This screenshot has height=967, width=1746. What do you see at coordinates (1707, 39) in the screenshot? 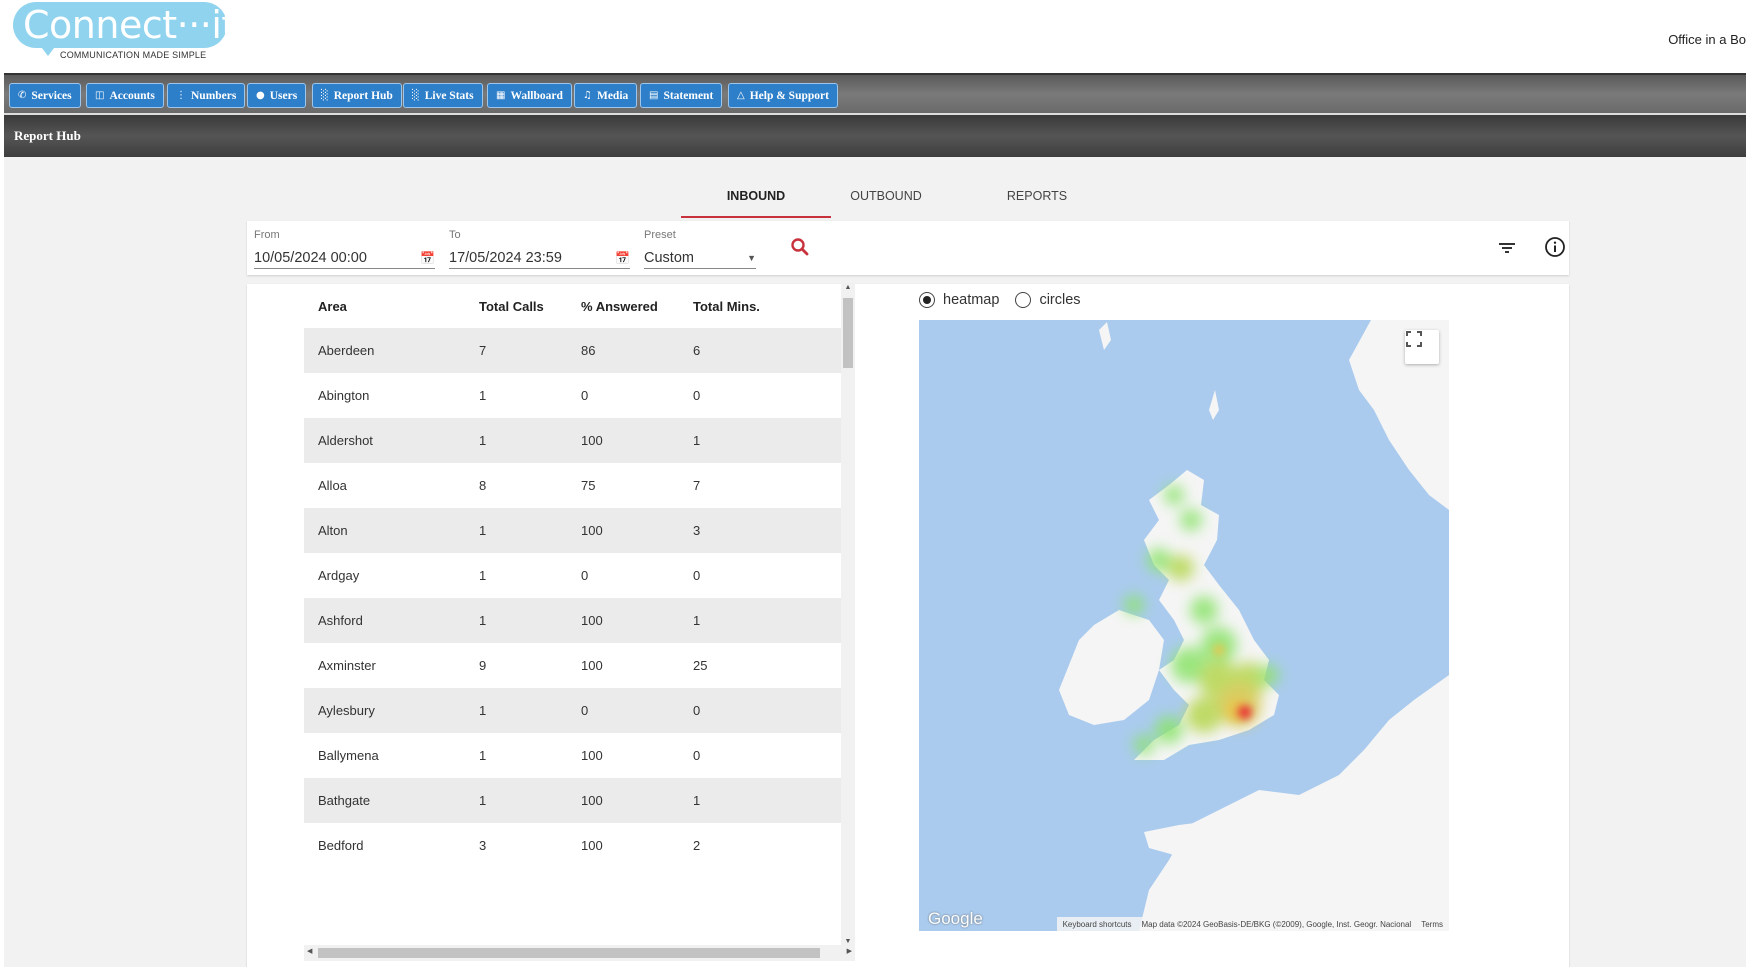
I see `office-in-a-box-link: Office in a Bo` at bounding box center [1707, 39].